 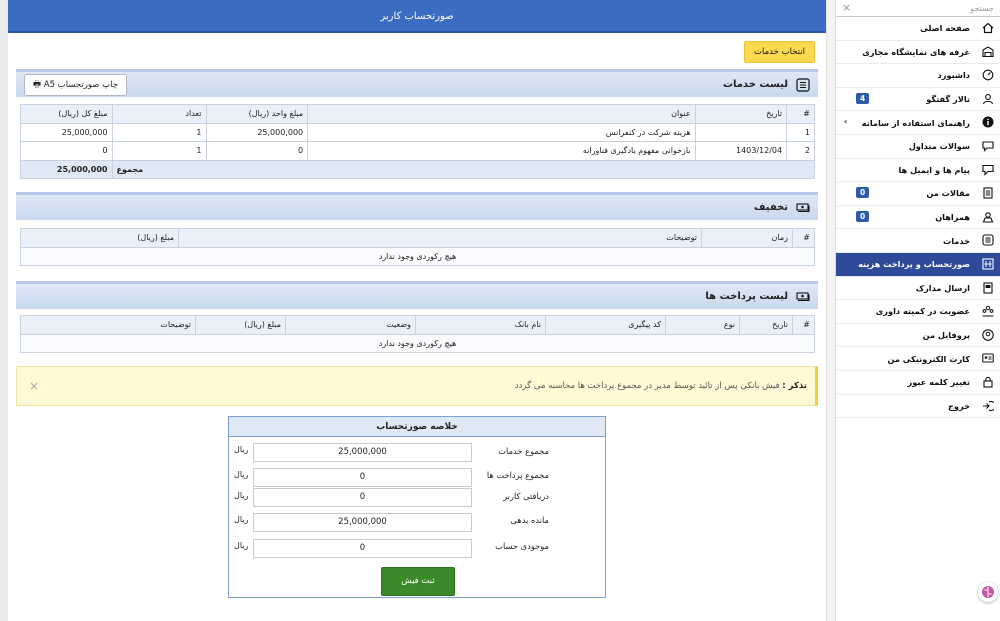 I want to click on sidebar-item-label: خروج, so click(x=959, y=405).